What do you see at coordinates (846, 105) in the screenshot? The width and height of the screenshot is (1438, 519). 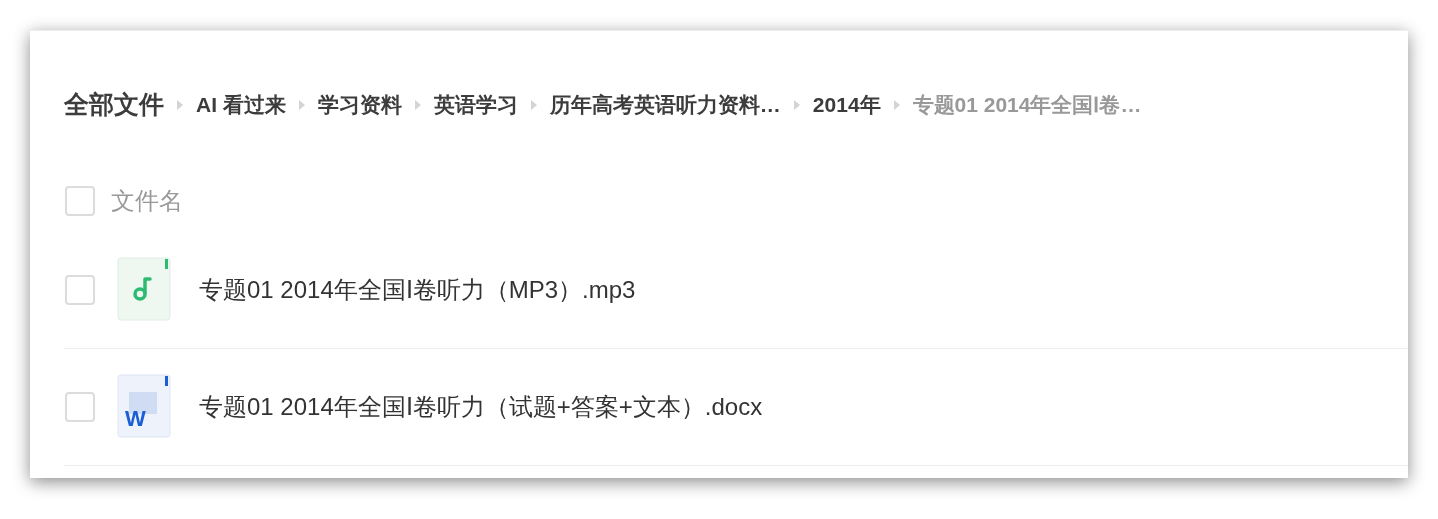 I see `breadcrumb-item: 2014年` at bounding box center [846, 105].